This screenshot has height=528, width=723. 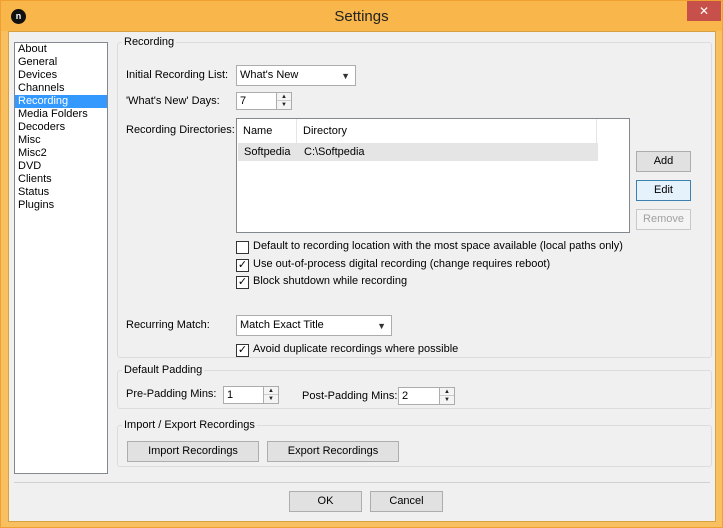 What do you see at coordinates (61, 88) in the screenshot?
I see `nav-item-channels: Channels` at bounding box center [61, 88].